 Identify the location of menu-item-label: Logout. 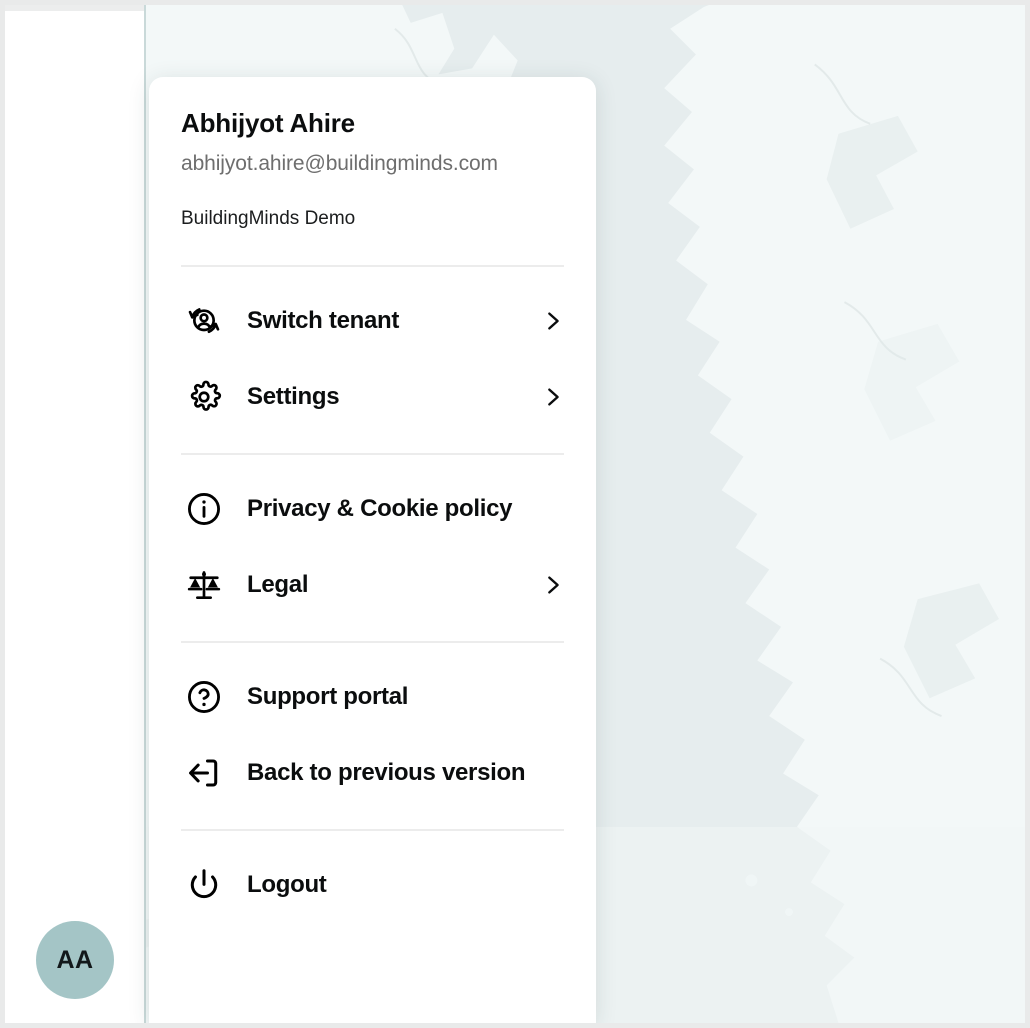
(287, 884).